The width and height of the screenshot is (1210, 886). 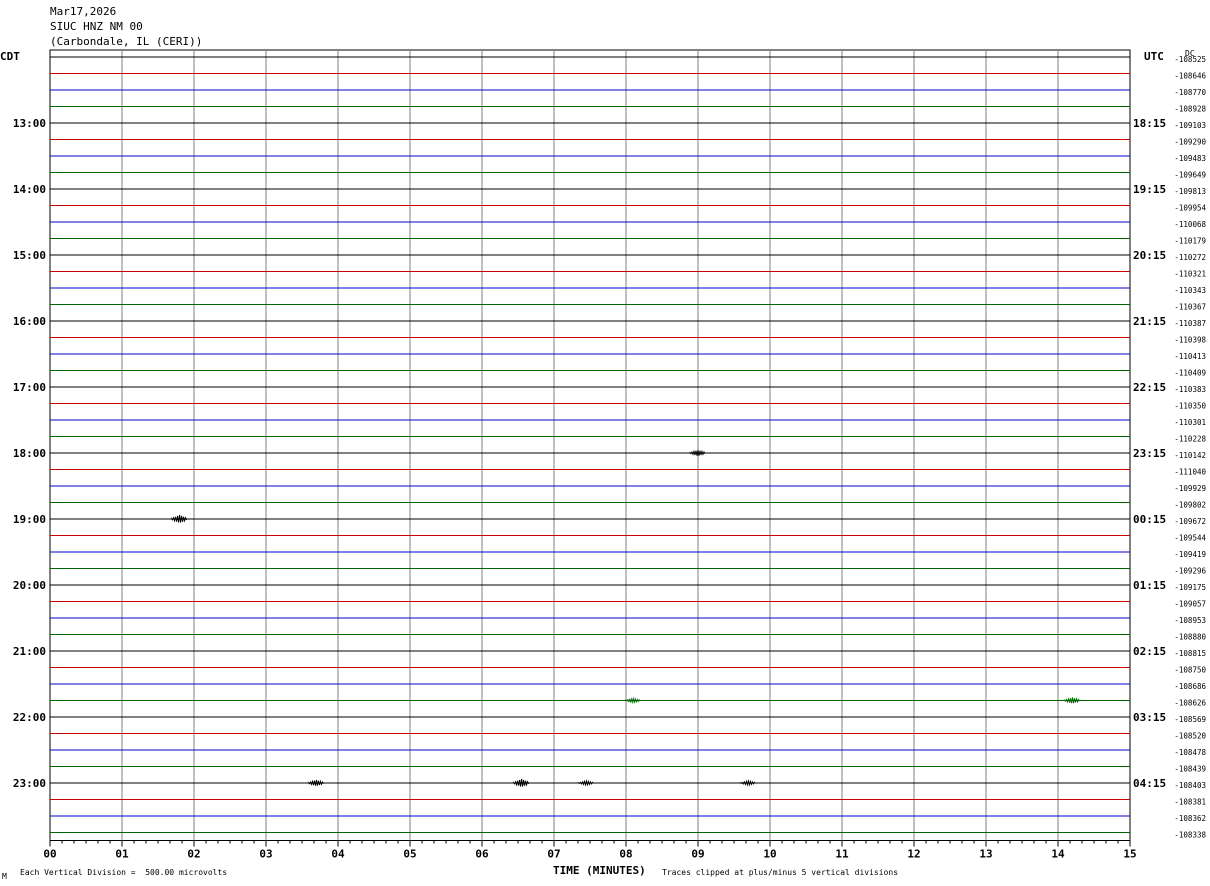 What do you see at coordinates (1190, 620) in the screenshot?
I see `dc-offset-label: -108953` at bounding box center [1190, 620].